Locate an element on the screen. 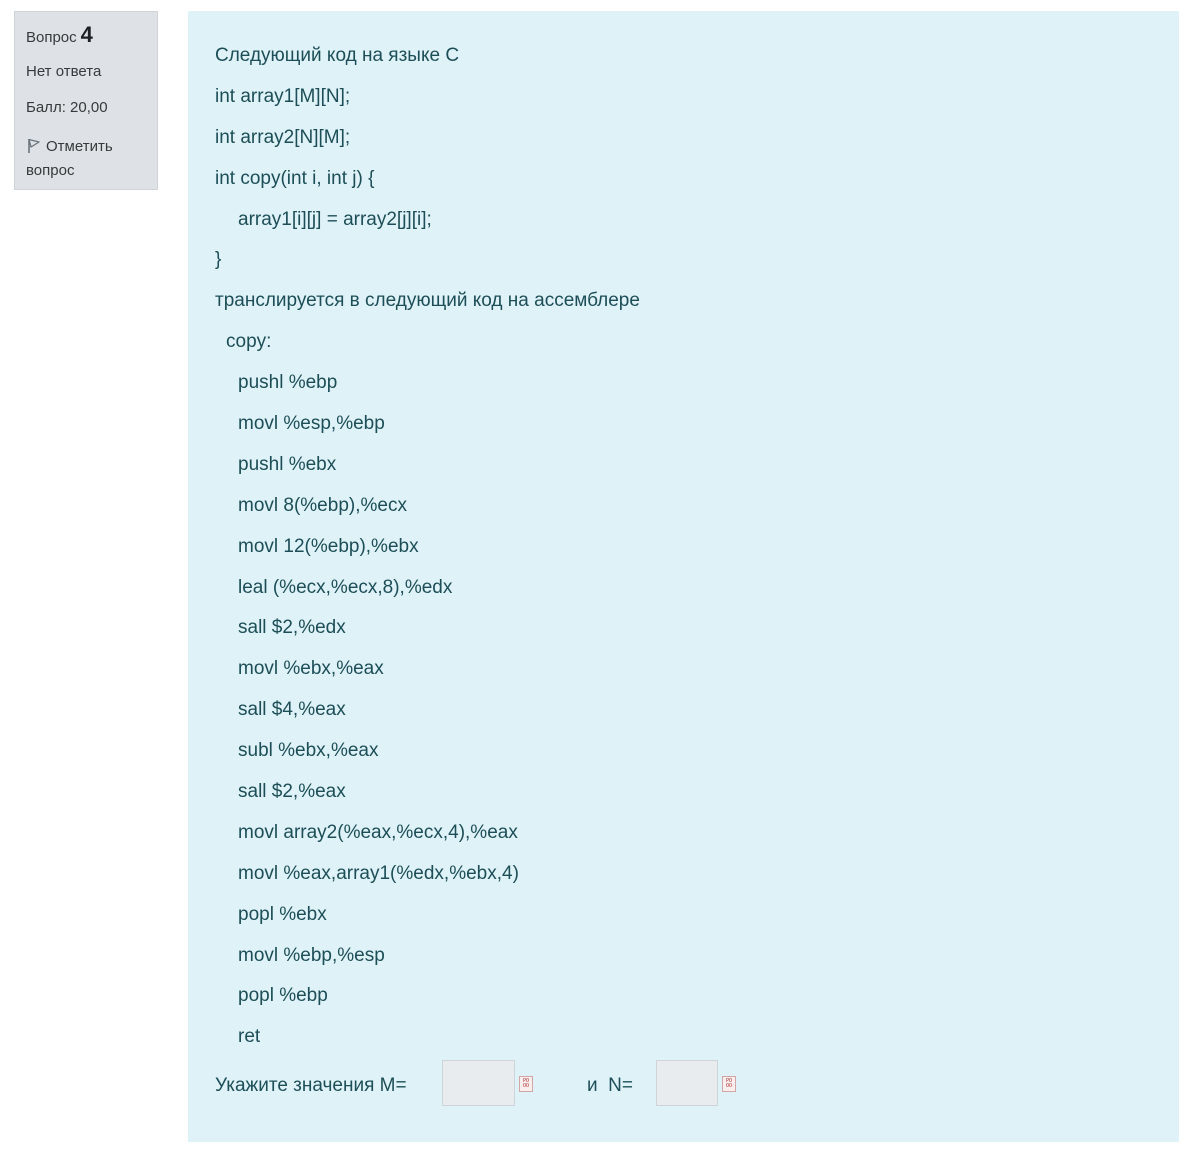 The width and height of the screenshot is (1189, 1152). question-state: Нет ответа is located at coordinates (64, 71).